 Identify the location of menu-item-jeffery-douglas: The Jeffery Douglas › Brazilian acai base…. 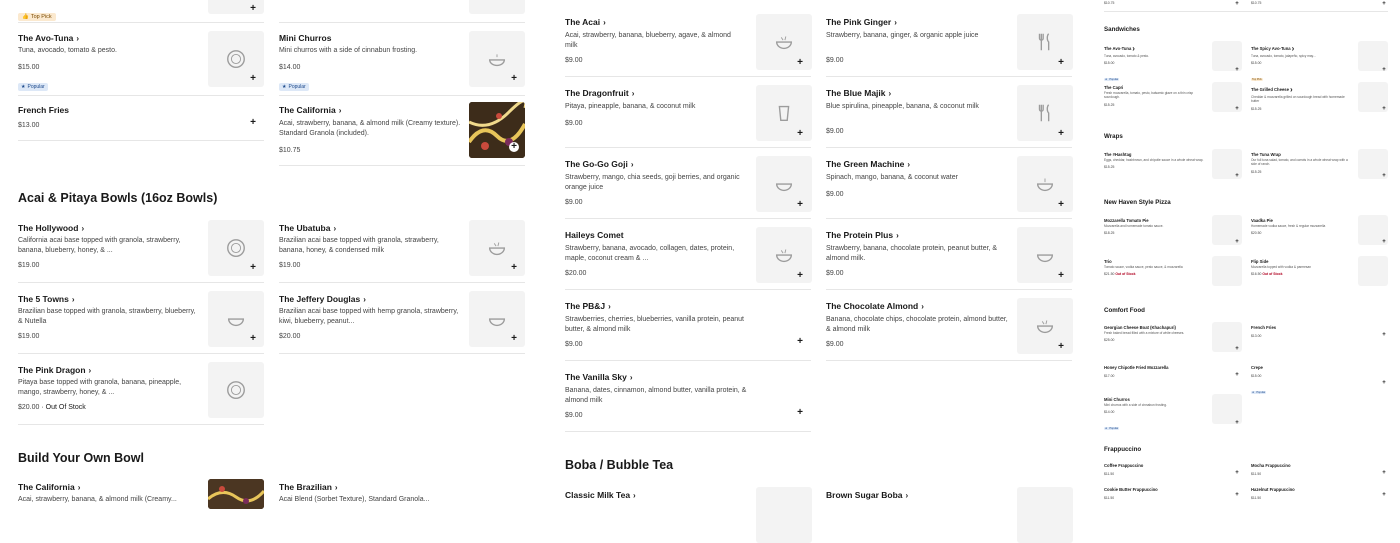
(371, 317).